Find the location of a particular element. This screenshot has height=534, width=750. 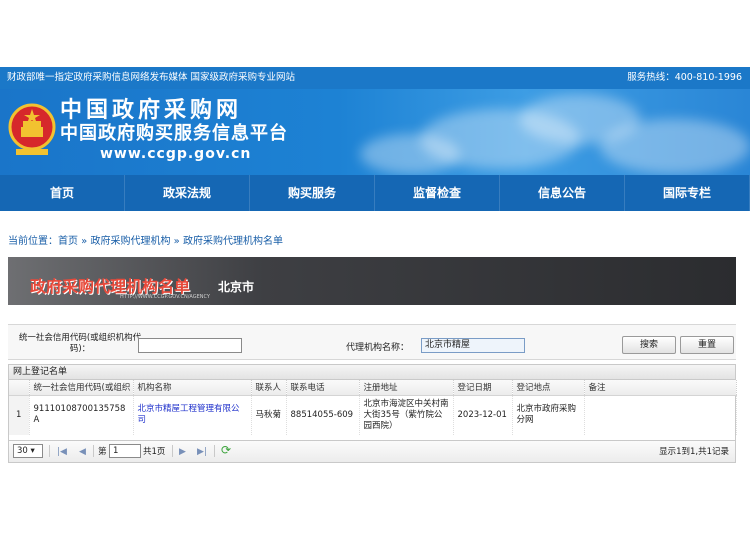

main-nav: 首页 政采法规 购买服务 监督检查 信息公告 国际专栏 is located at coordinates (375, 193).